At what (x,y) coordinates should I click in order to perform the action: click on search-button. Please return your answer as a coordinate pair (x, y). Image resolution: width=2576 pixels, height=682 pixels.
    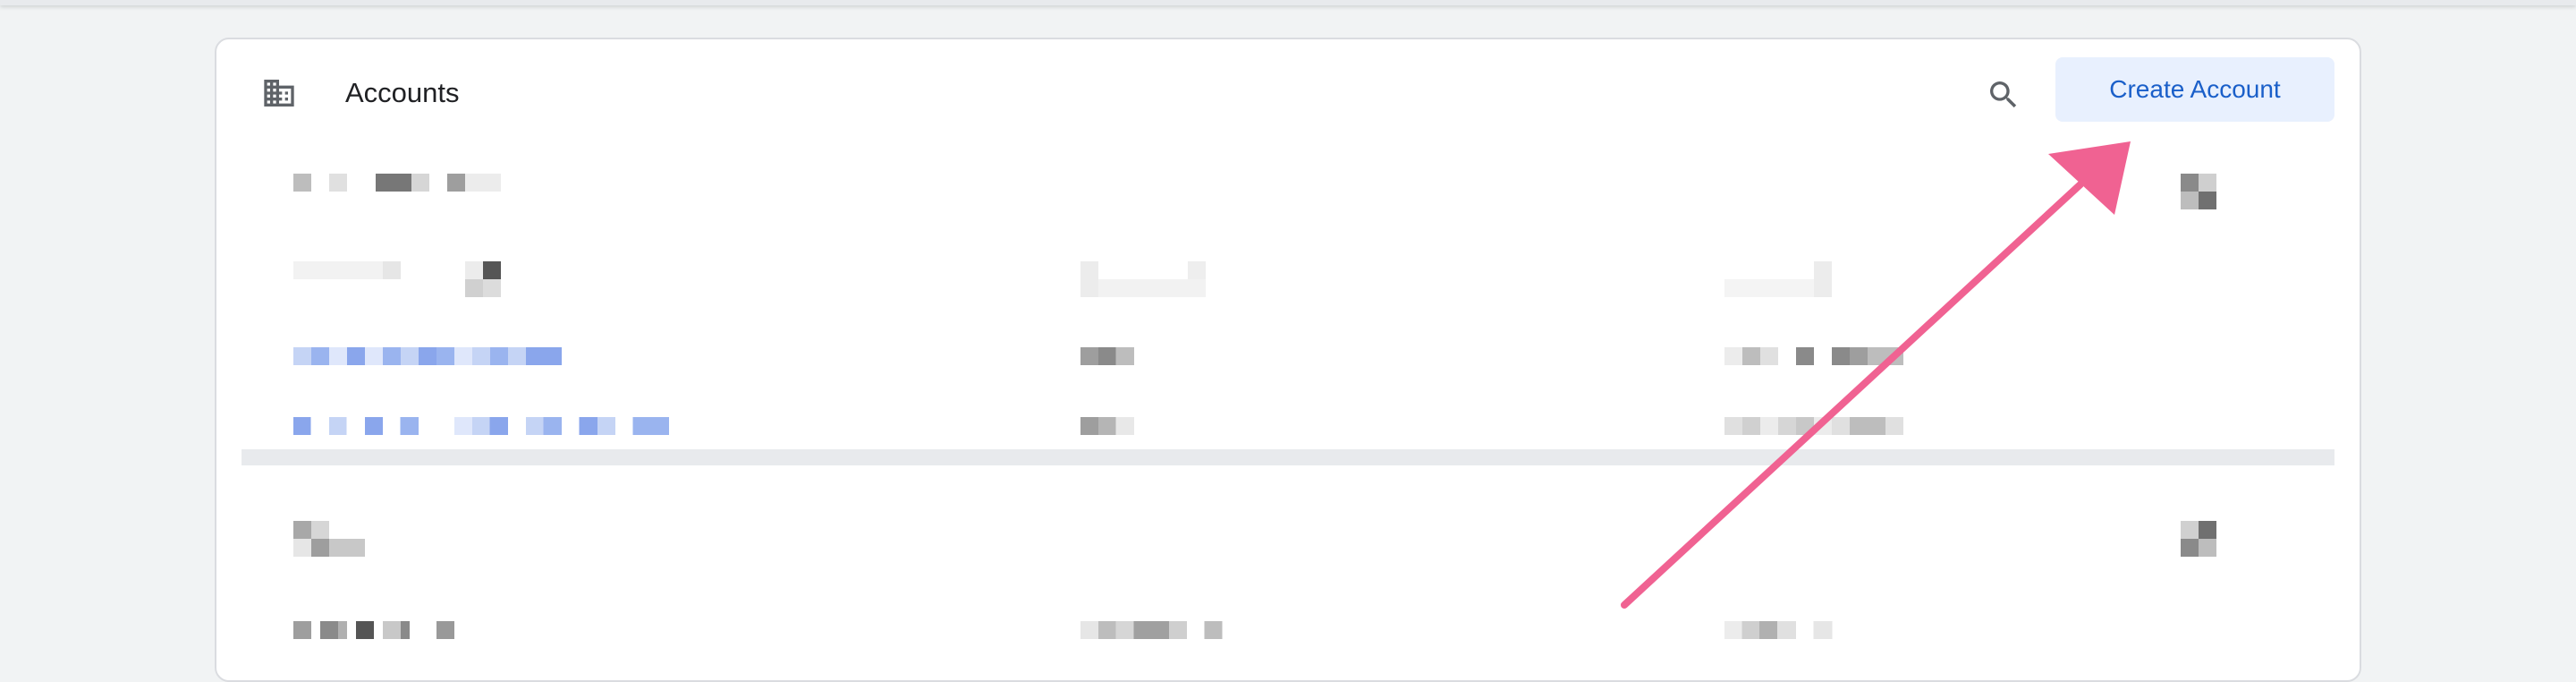
    Looking at the image, I should click on (2003, 95).